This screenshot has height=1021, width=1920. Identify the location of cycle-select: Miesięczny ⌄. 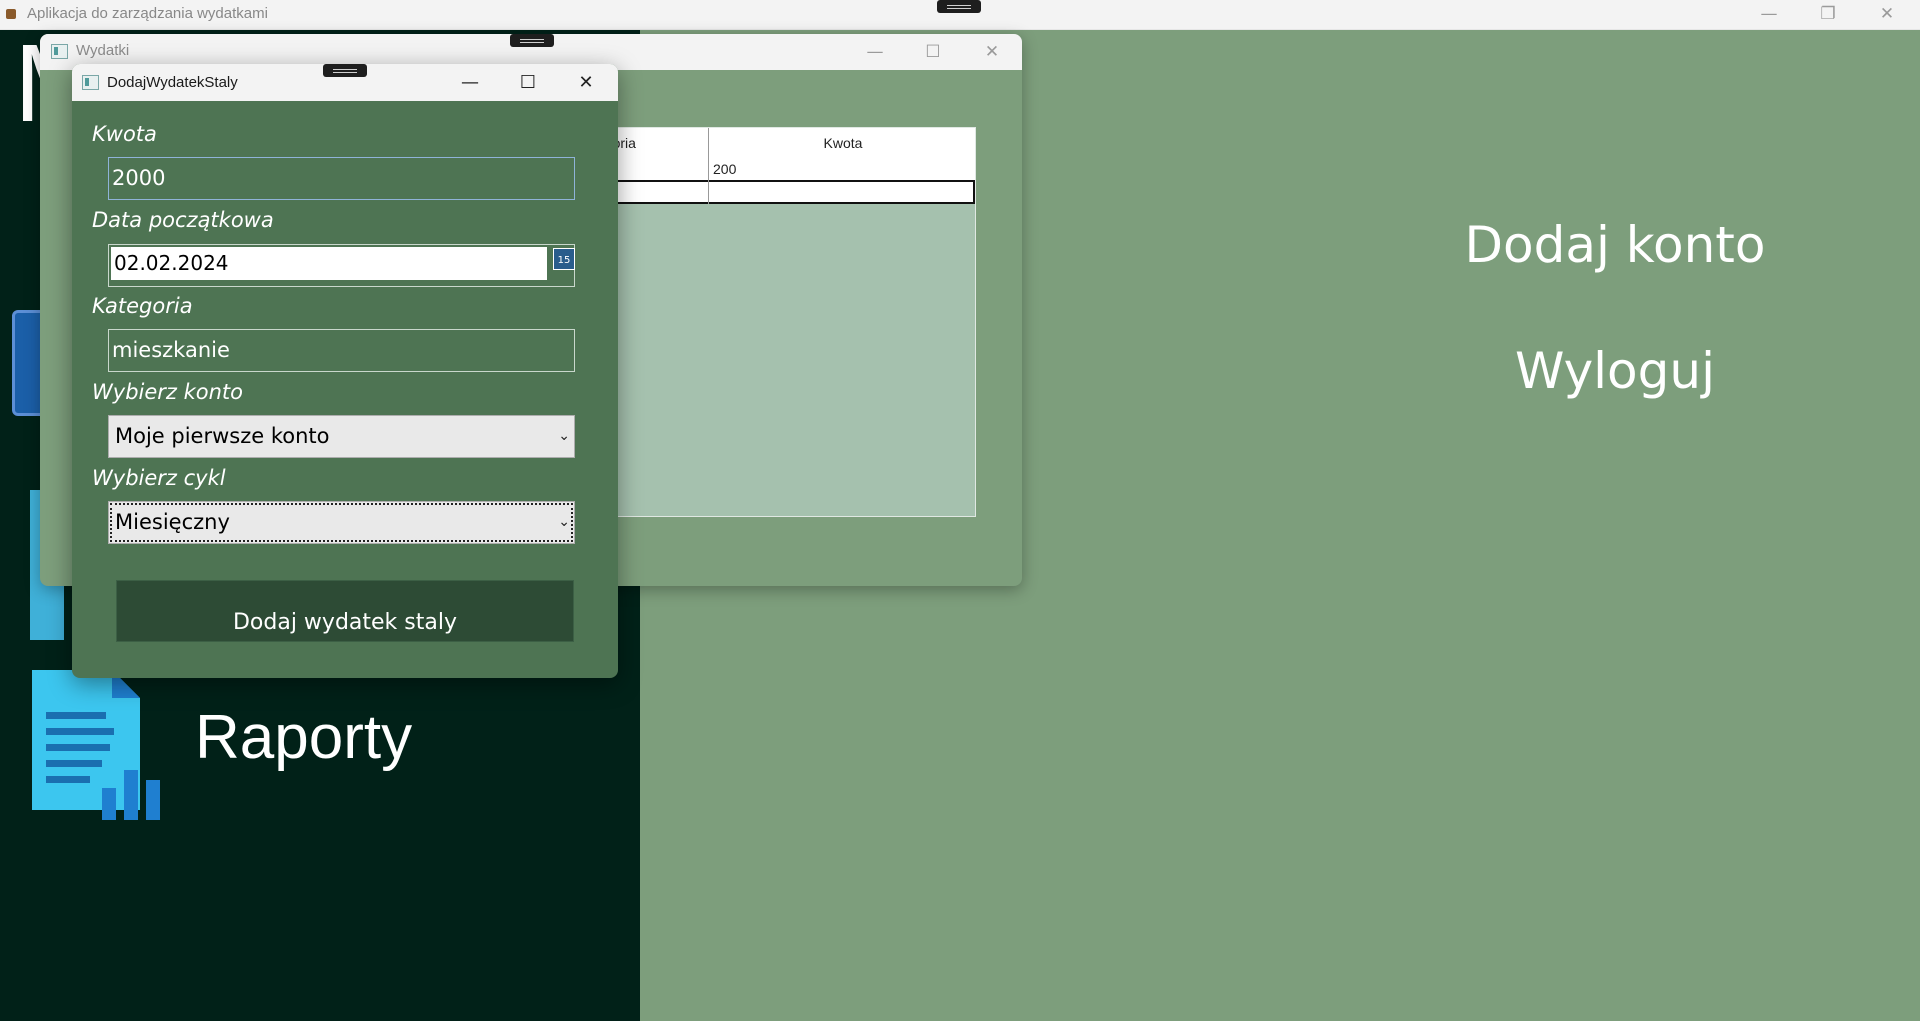
(341, 522).